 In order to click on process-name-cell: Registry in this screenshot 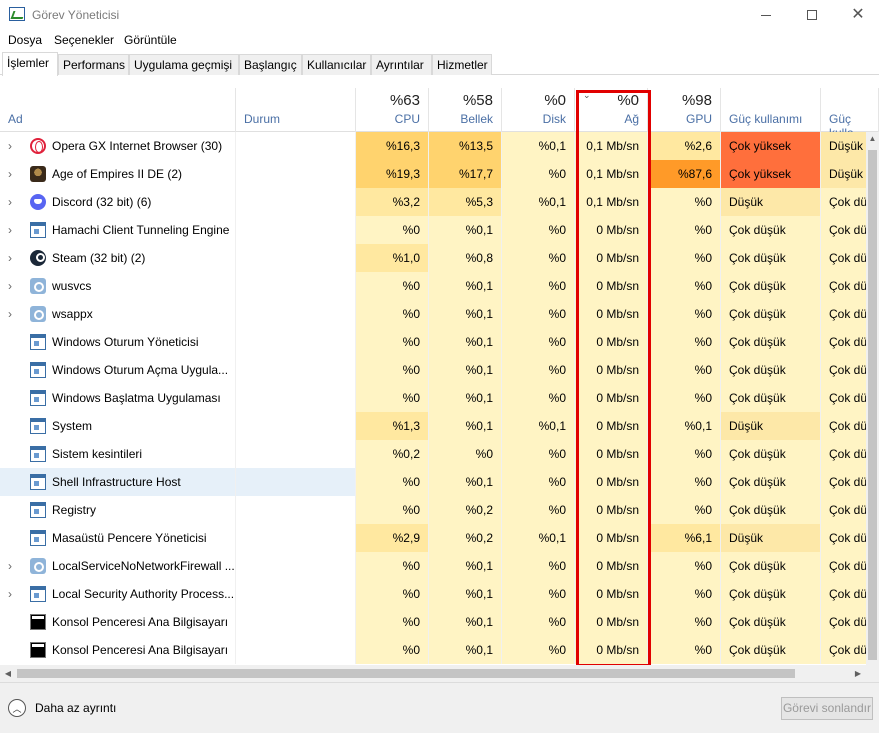, I will do `click(118, 510)`.